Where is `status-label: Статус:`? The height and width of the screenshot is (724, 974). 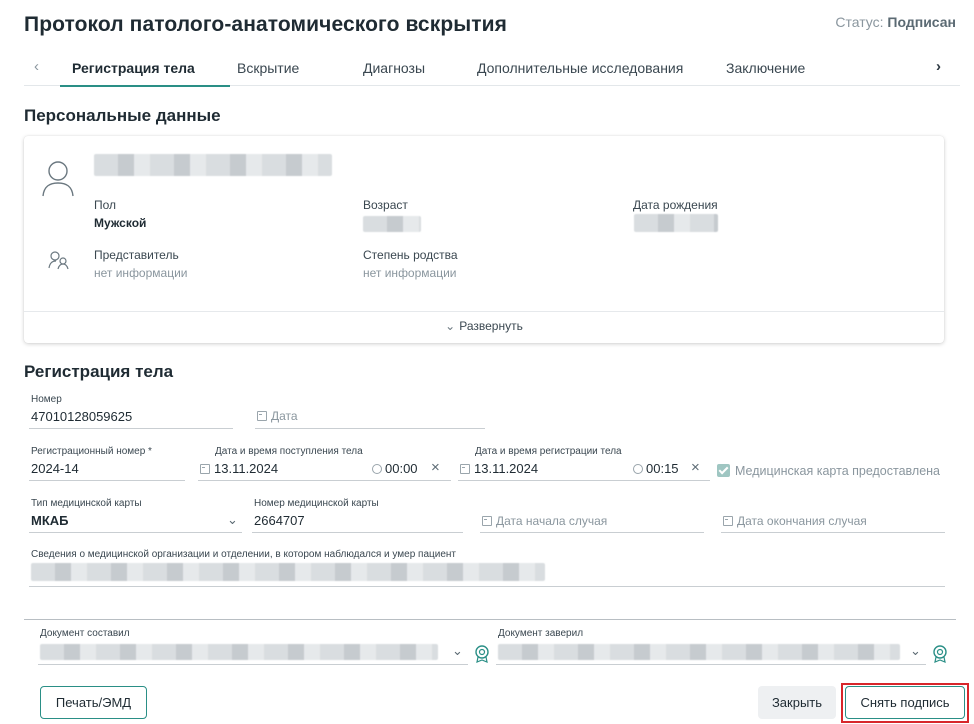
status-label: Статус: is located at coordinates (859, 22).